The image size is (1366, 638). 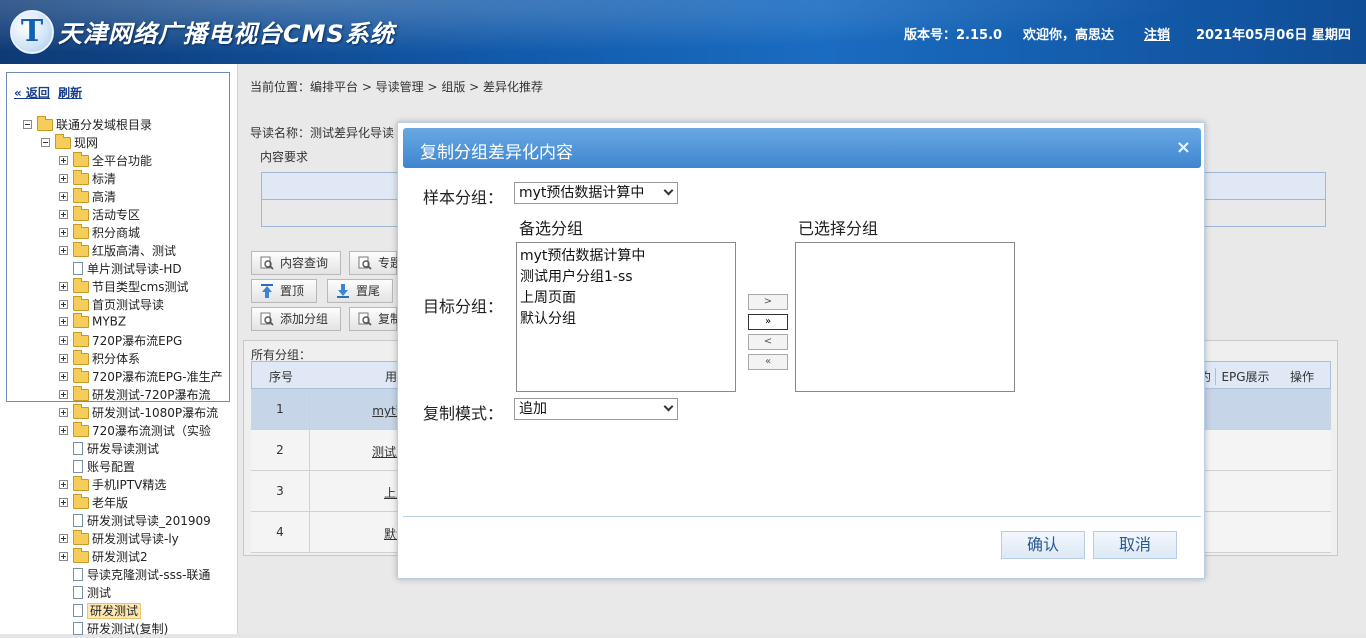 What do you see at coordinates (548, 297) in the screenshot?
I see `list-item: 上周页面` at bounding box center [548, 297].